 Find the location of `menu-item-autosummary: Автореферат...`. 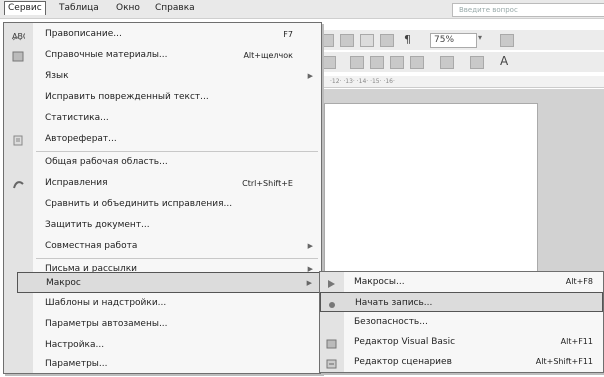

menu-item-autosummary: Автореферат... is located at coordinates (162, 139).